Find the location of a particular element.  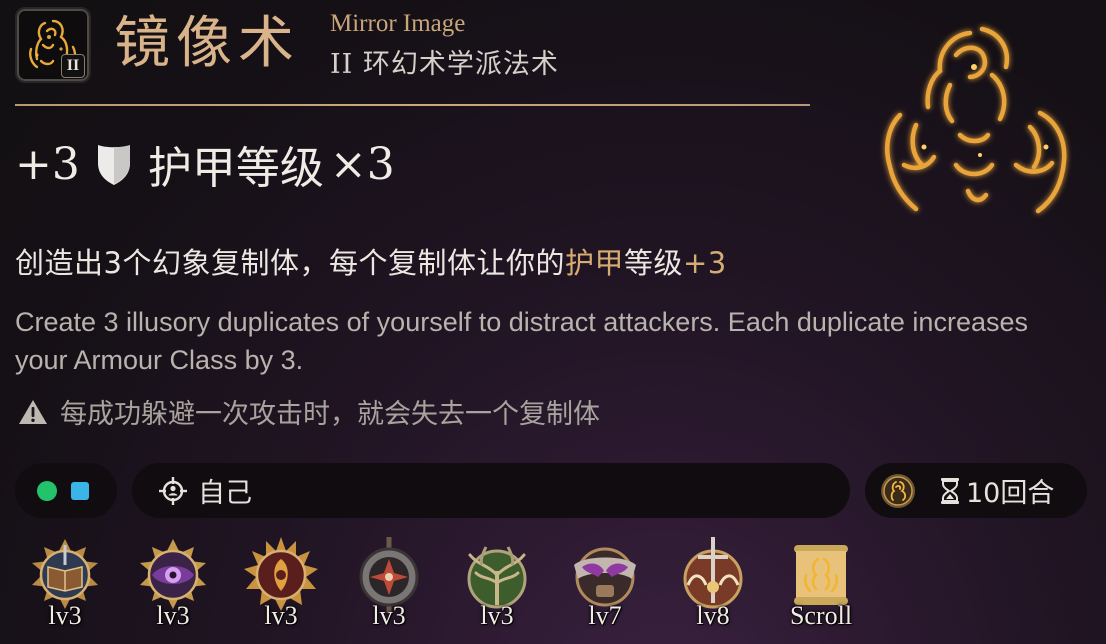

spell-level-badge: II is located at coordinates (73, 66).